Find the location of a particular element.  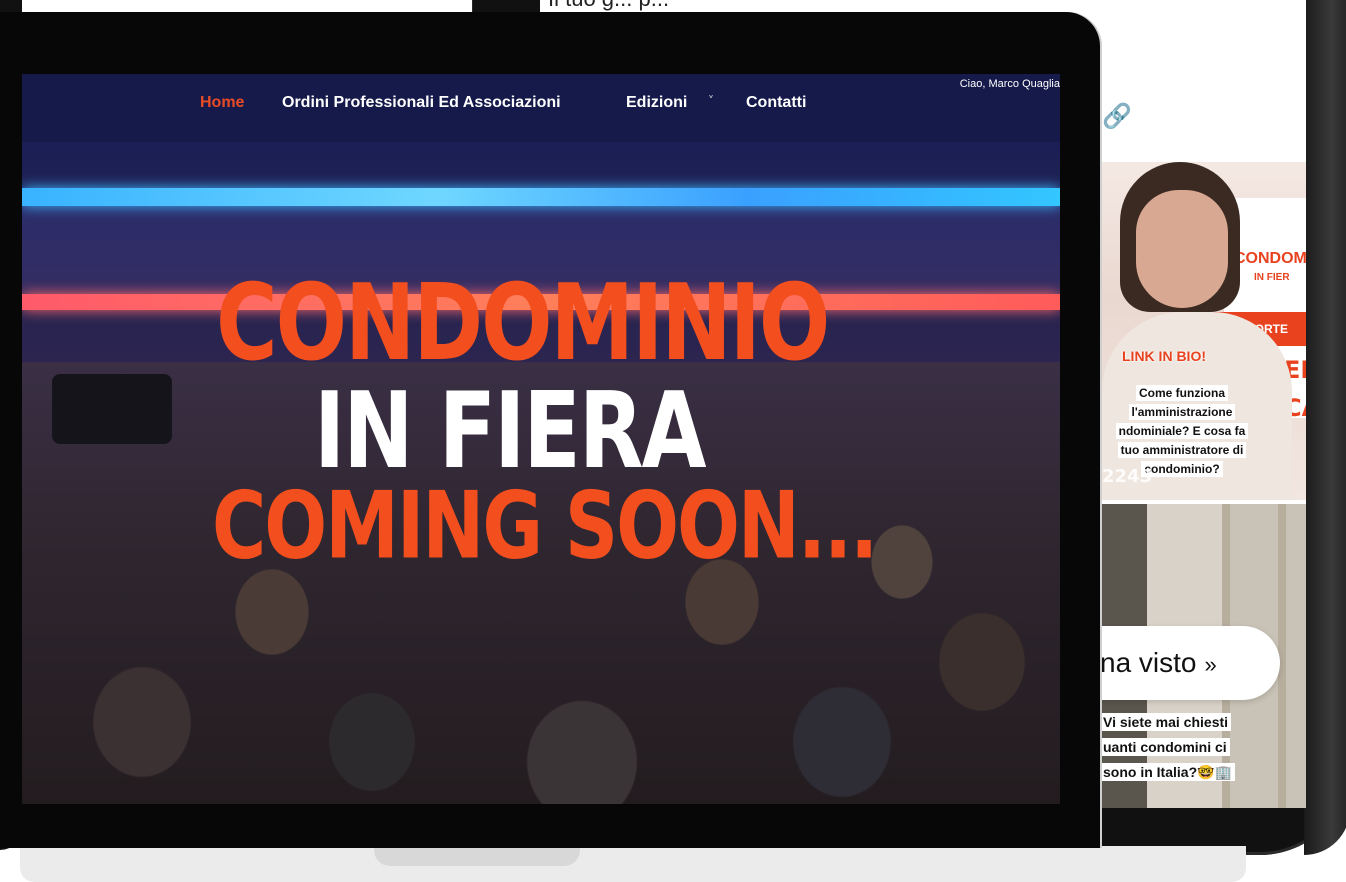

caption-line: ndominiale? E cosa fa is located at coordinates (1182, 431).